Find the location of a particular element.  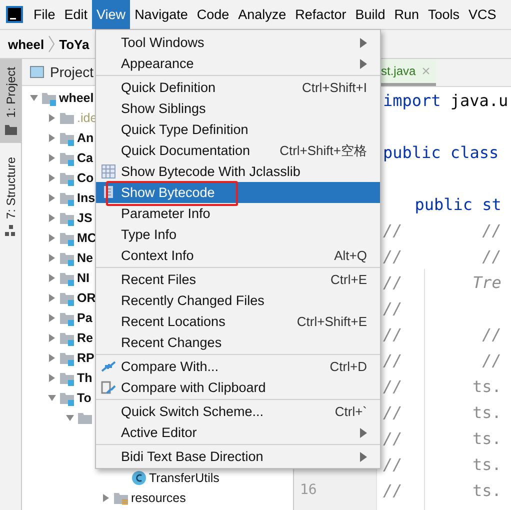

menu-item: Recently Changed Files is located at coordinates (238, 300).